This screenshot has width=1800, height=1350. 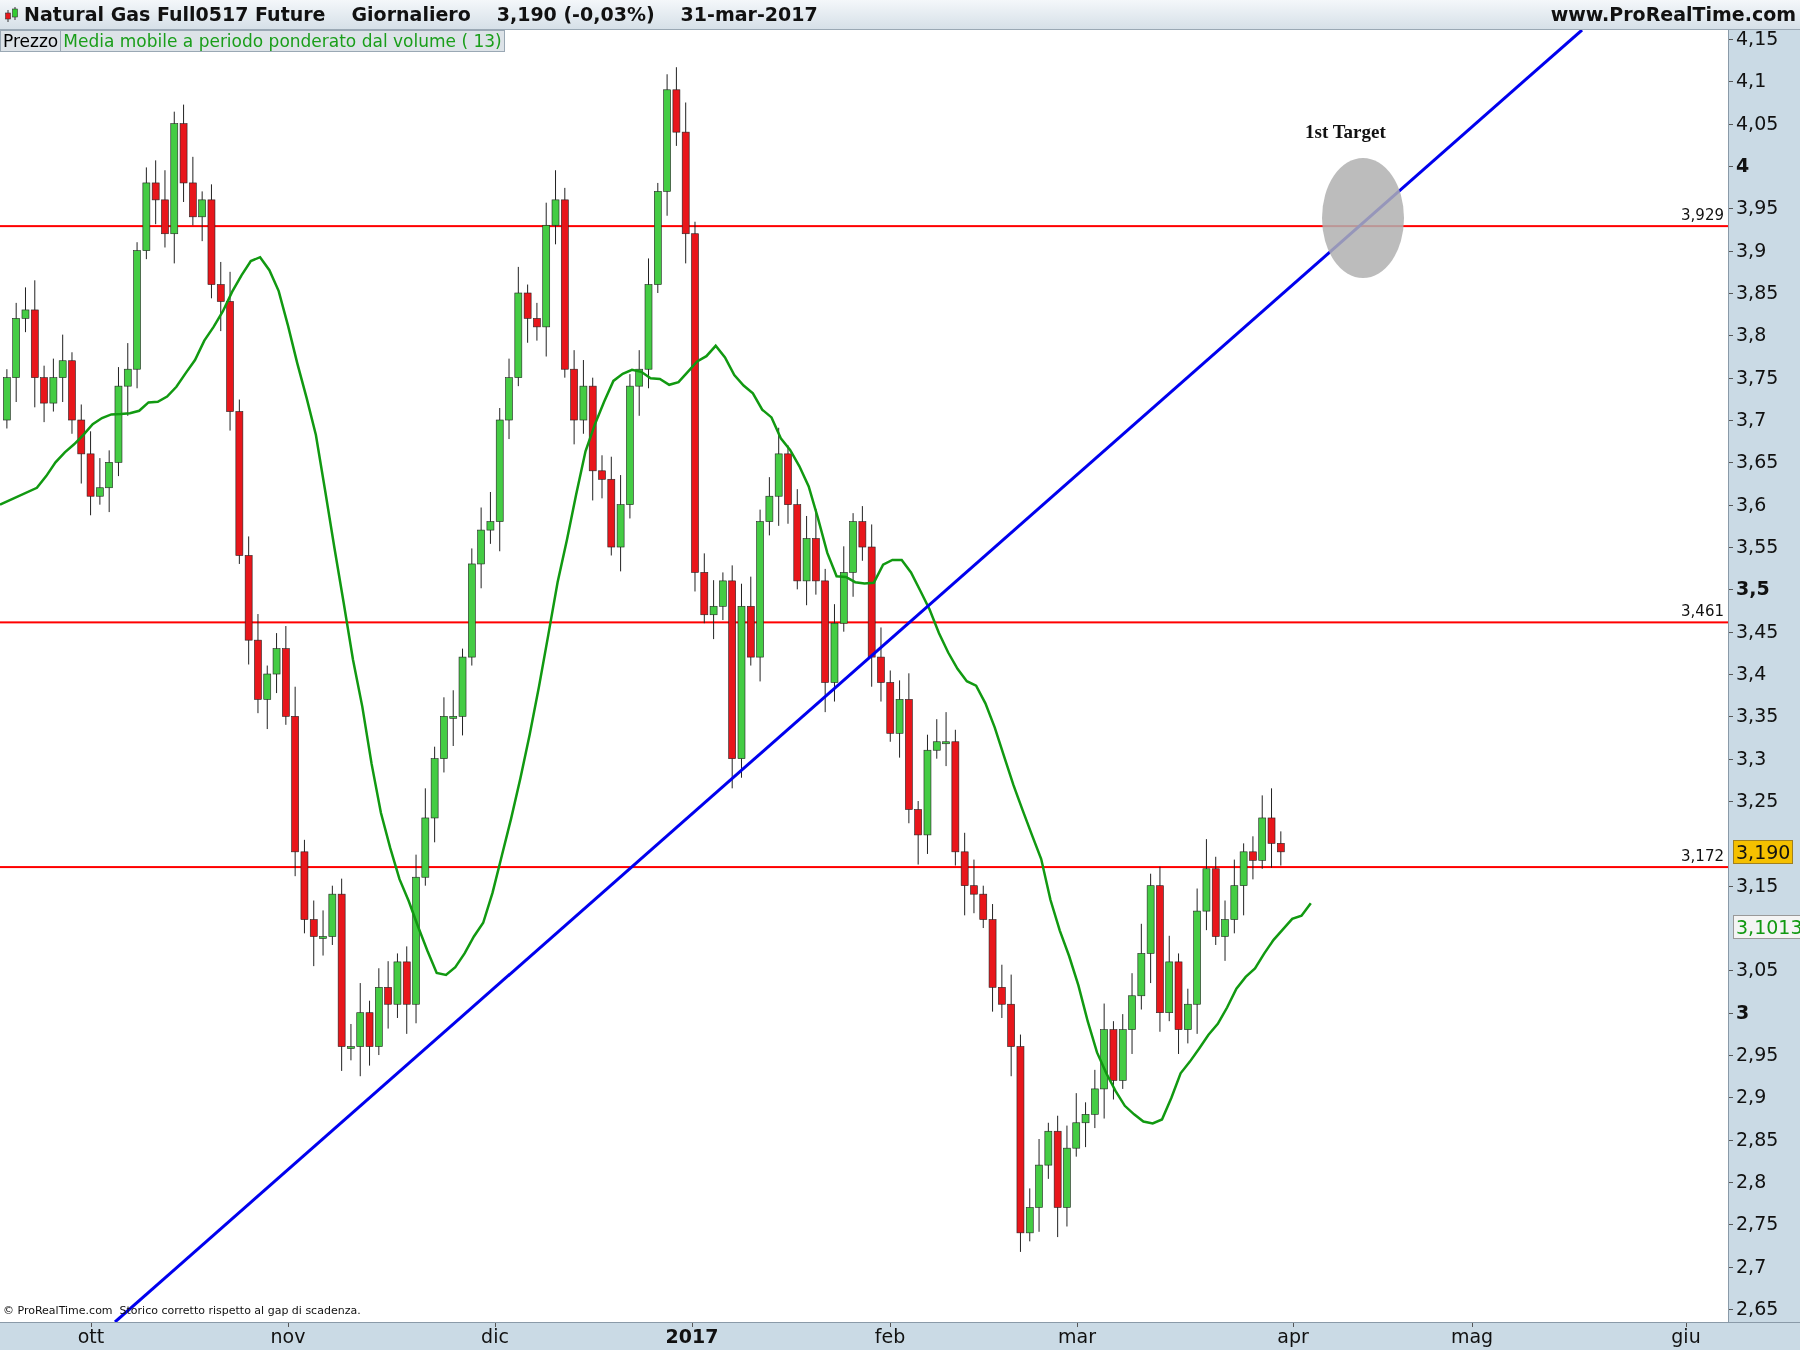 I want to click on axis-tick-label: 2,65, so click(x=1757, y=1309).